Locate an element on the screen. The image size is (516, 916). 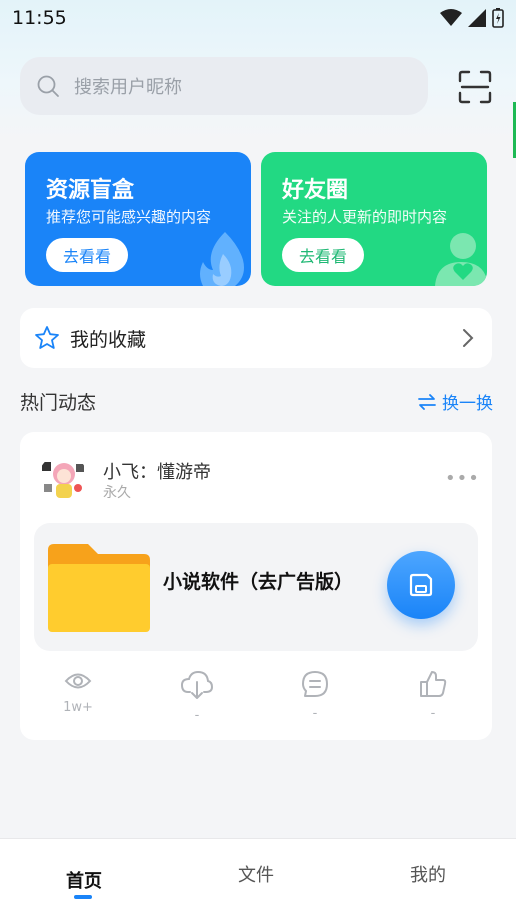
card-title: 好友圈 is located at coordinates (315, 190).